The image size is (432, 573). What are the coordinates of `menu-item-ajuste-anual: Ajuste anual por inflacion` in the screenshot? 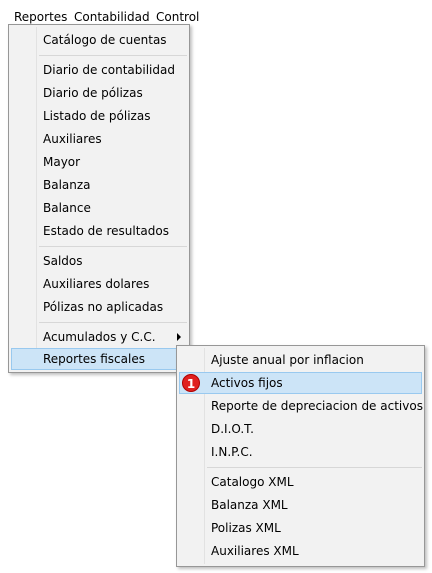 It's located at (300, 360).